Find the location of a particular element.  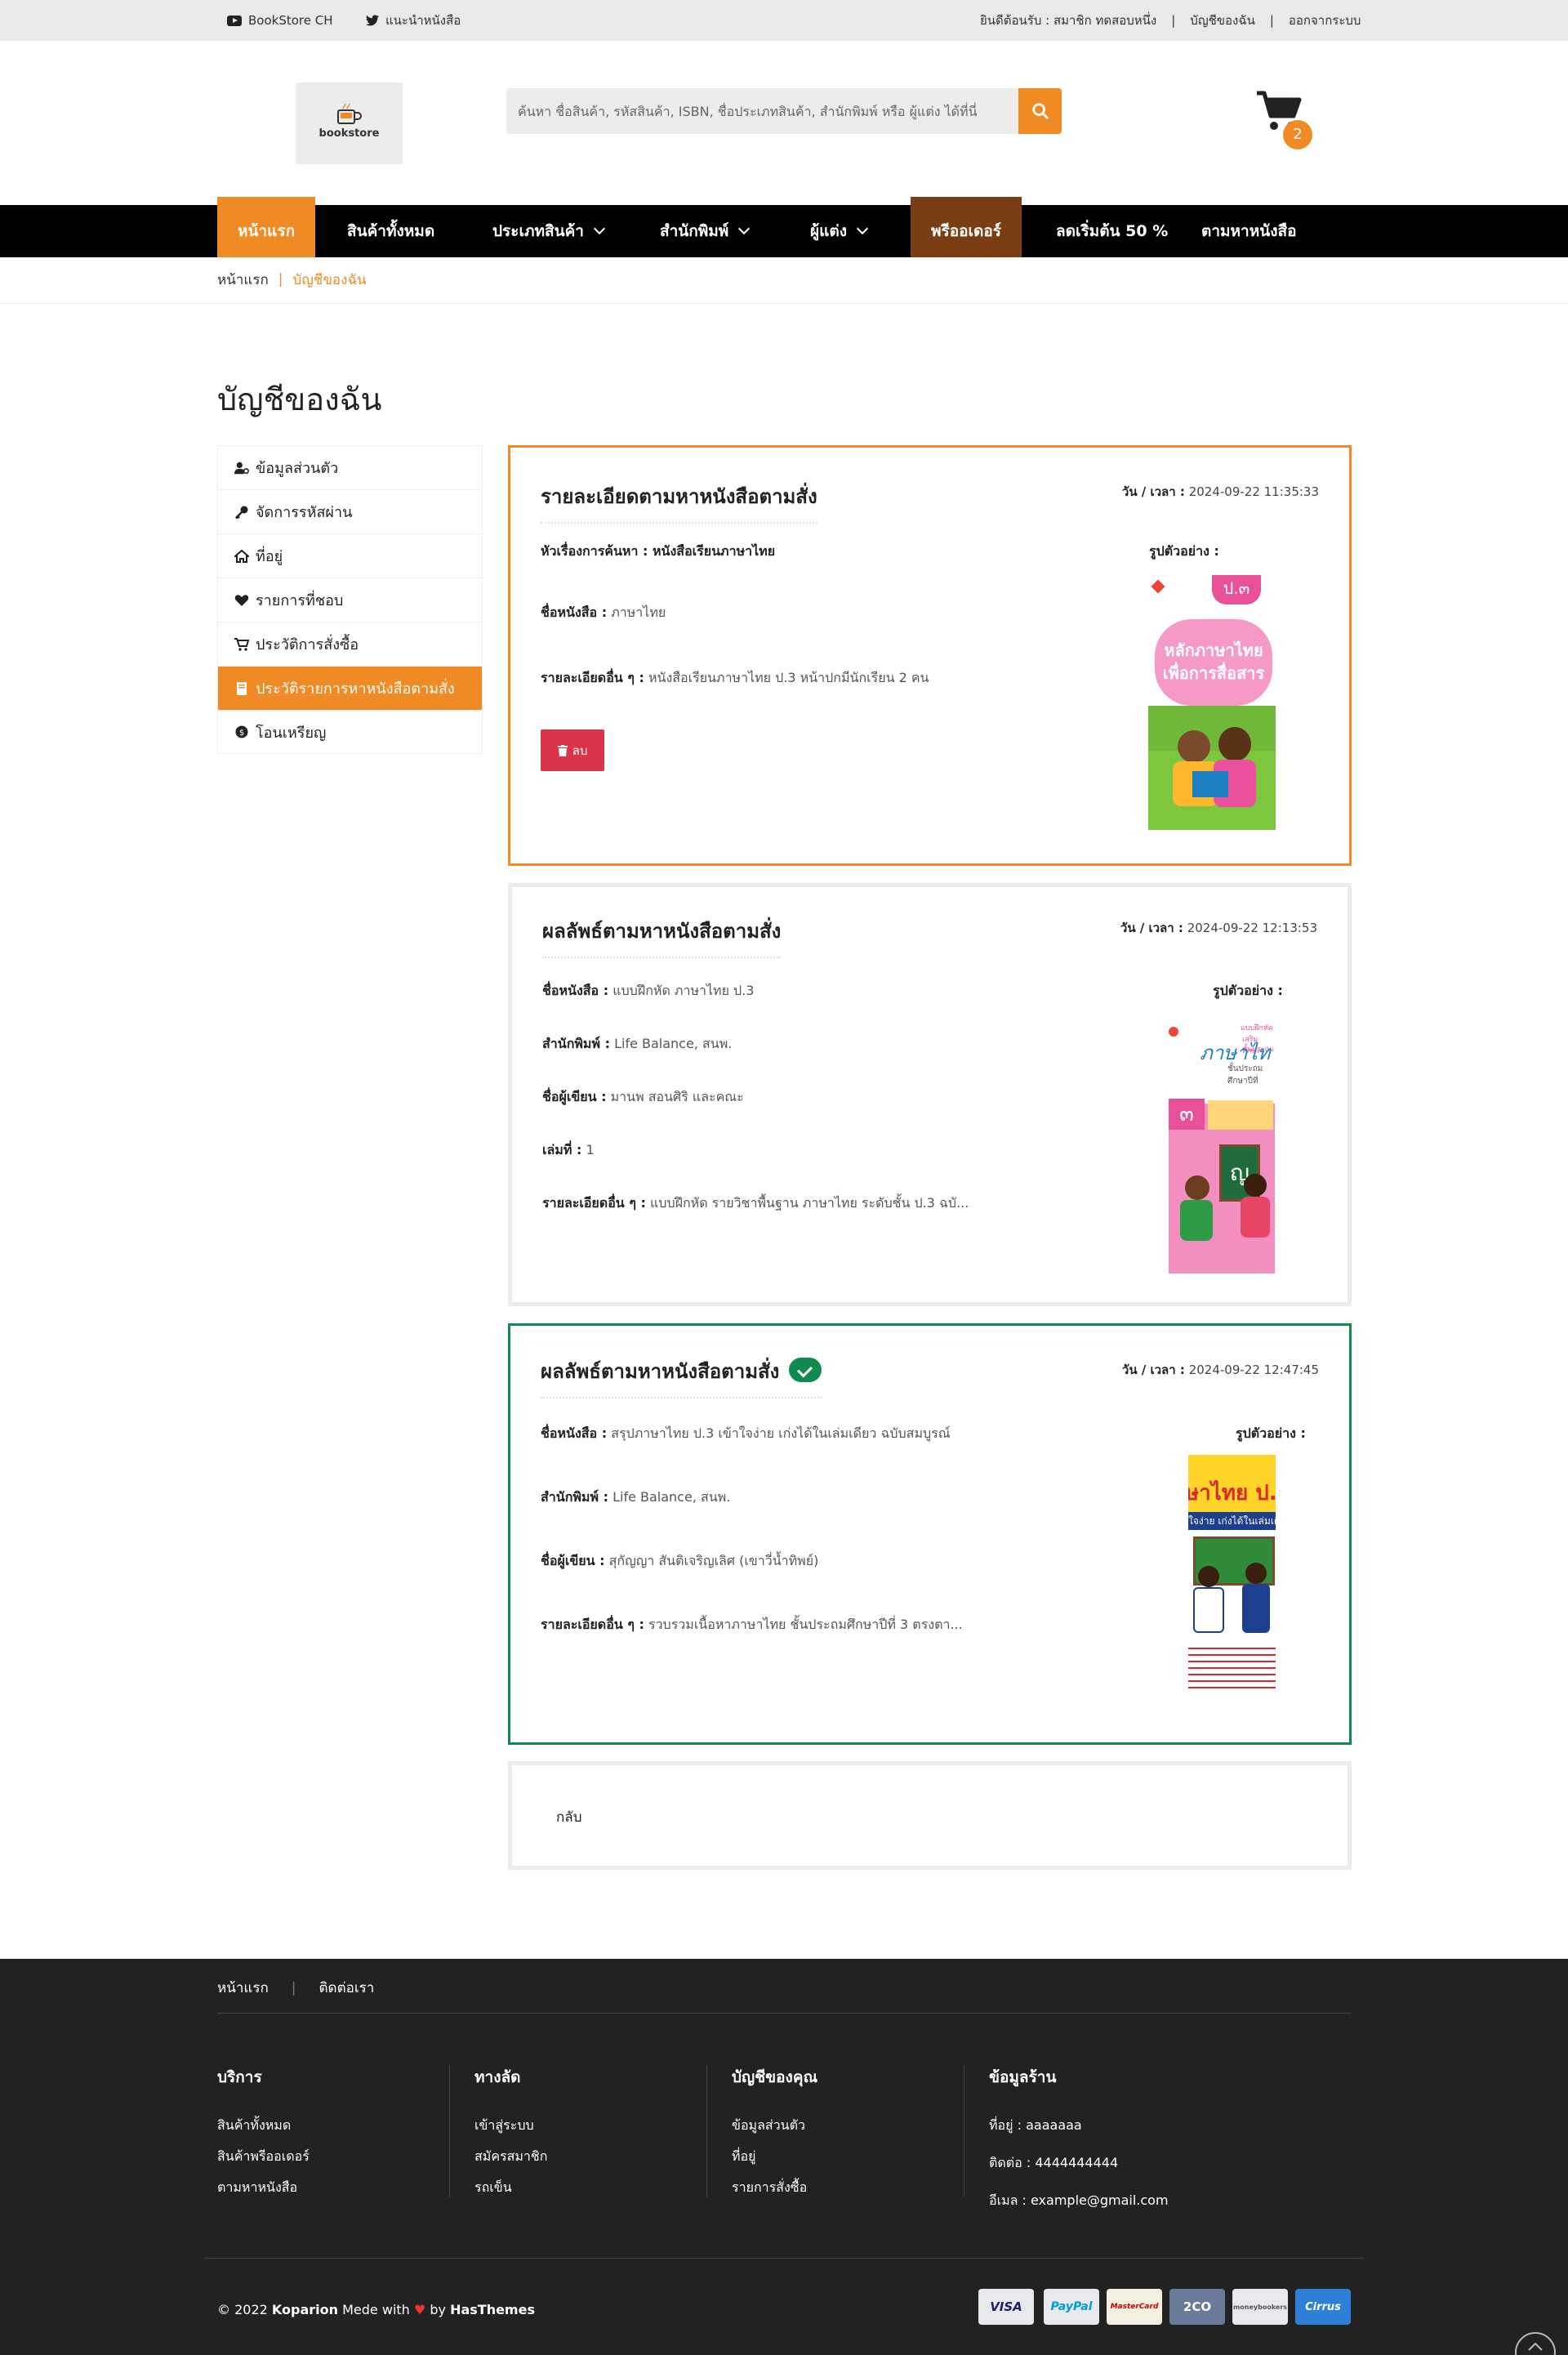

sidebar-item-password: จัดการรหัสผ่าน is located at coordinates (350, 511).